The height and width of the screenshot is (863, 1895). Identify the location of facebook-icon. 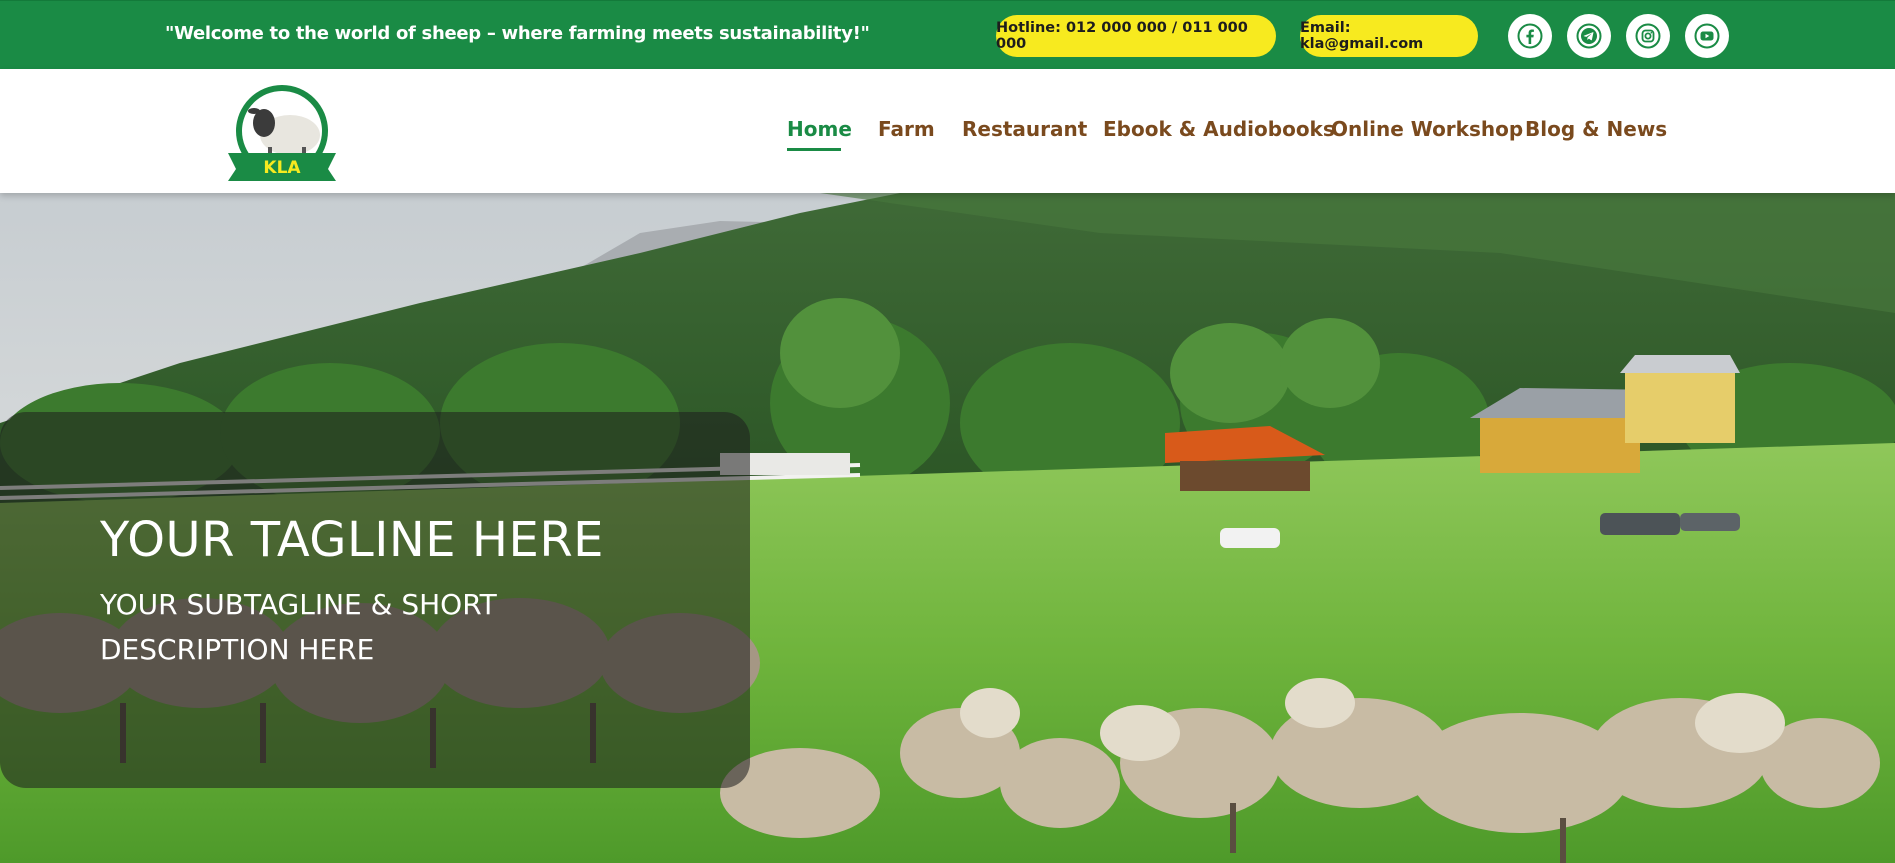
(1530, 36).